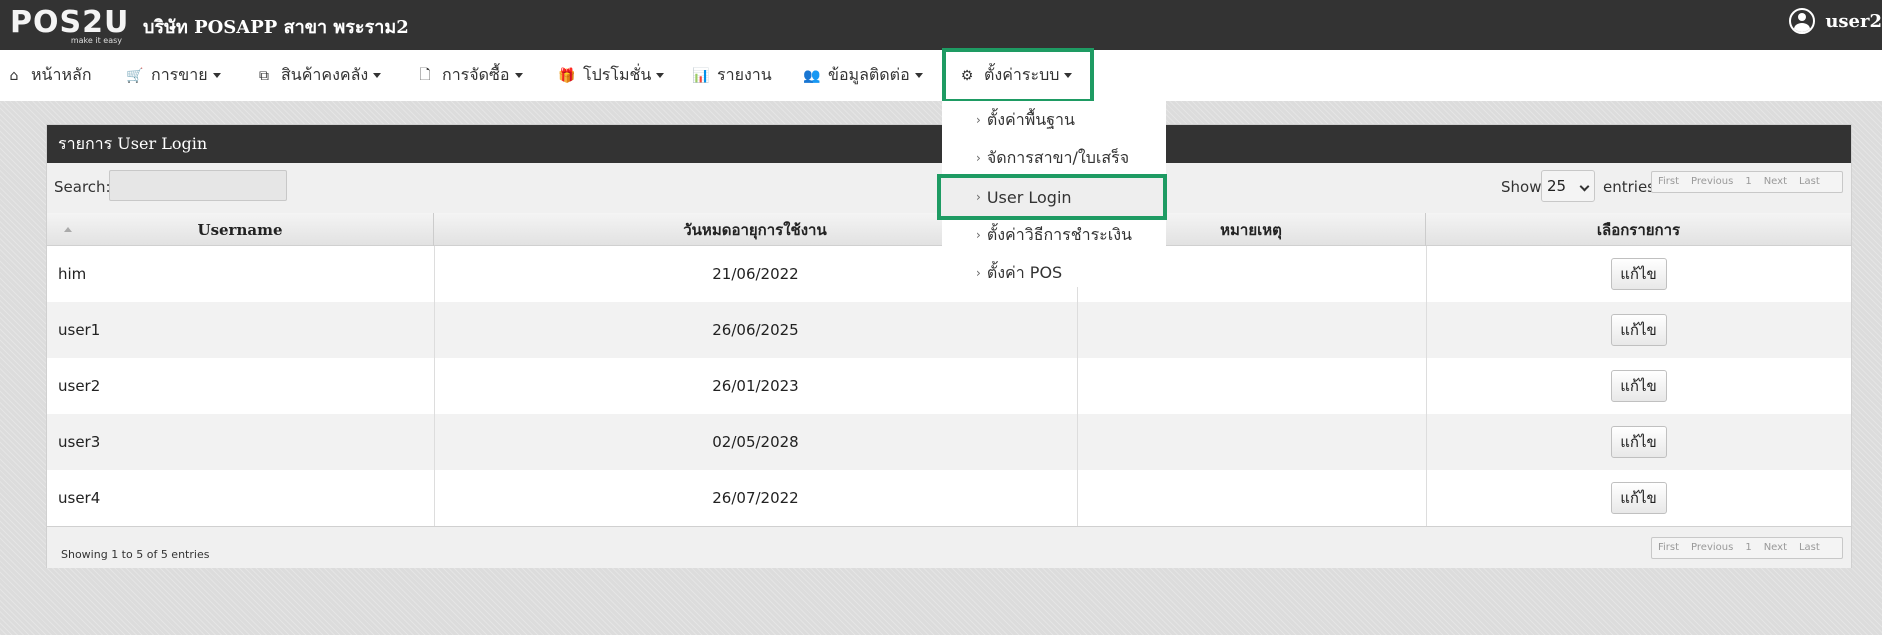  Describe the element at coordinates (869, 74) in the screenshot. I see `nav-label: ข้อมูลติดต่อ` at that location.